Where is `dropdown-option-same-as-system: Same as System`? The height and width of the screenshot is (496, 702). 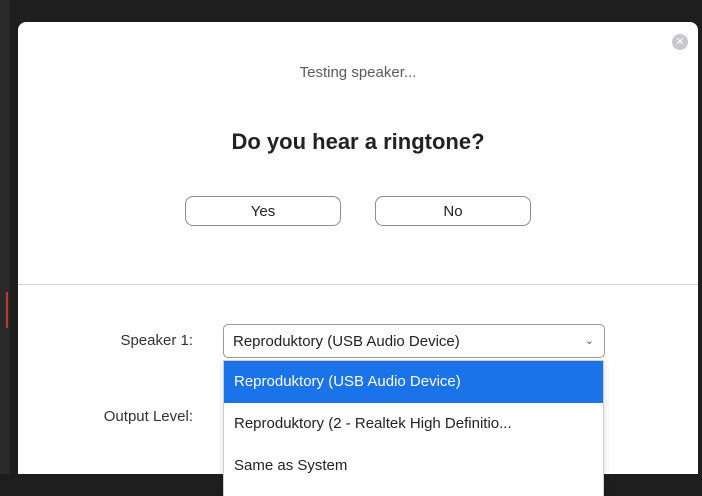
dropdown-option-same-as-system: Same as System is located at coordinates (413, 466).